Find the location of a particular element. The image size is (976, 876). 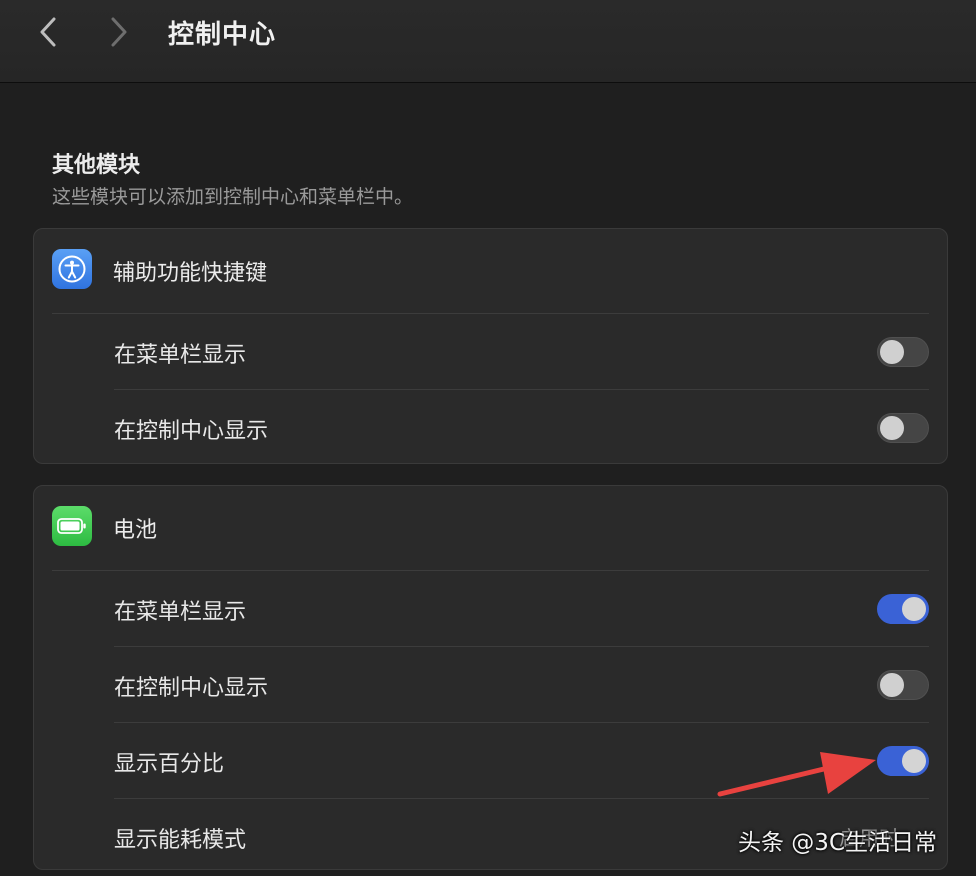

forward-button is located at coordinates (119, 32).